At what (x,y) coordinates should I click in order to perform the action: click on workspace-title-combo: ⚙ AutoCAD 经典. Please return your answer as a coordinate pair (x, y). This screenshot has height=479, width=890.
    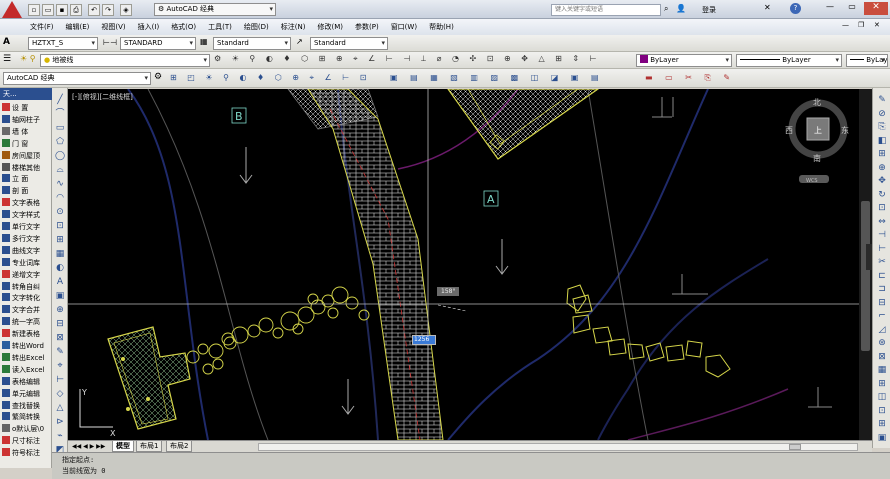
    Looking at the image, I should click on (215, 9).